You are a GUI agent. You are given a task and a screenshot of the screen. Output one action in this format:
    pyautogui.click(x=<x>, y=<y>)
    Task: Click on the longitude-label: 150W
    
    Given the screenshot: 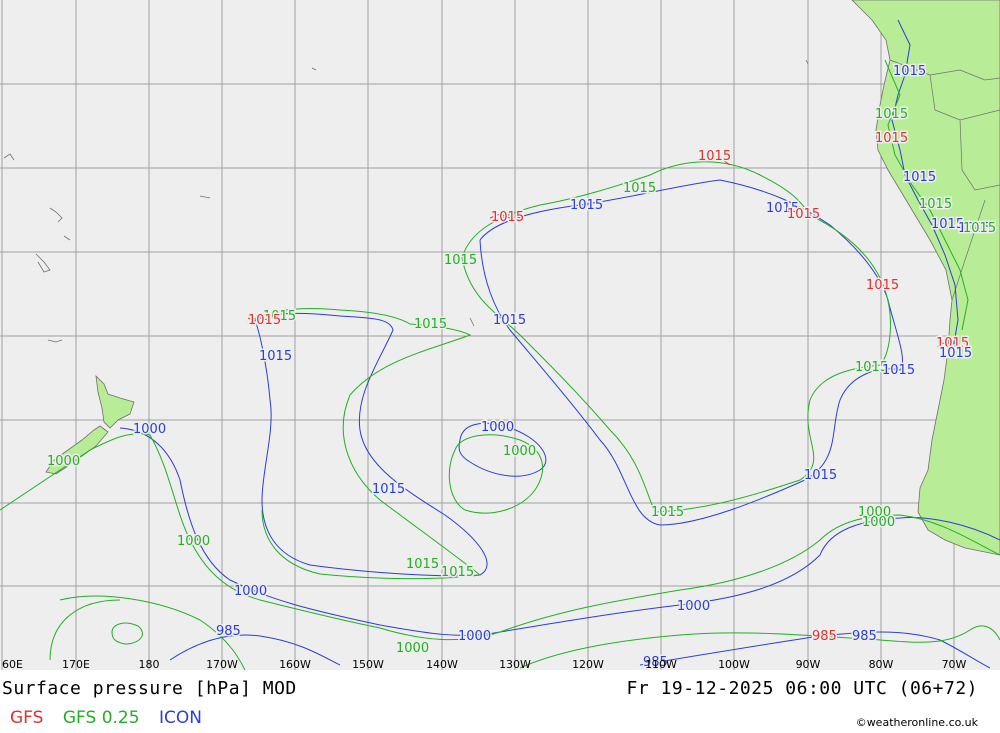 What is the action you would take?
    pyautogui.click(x=368, y=664)
    